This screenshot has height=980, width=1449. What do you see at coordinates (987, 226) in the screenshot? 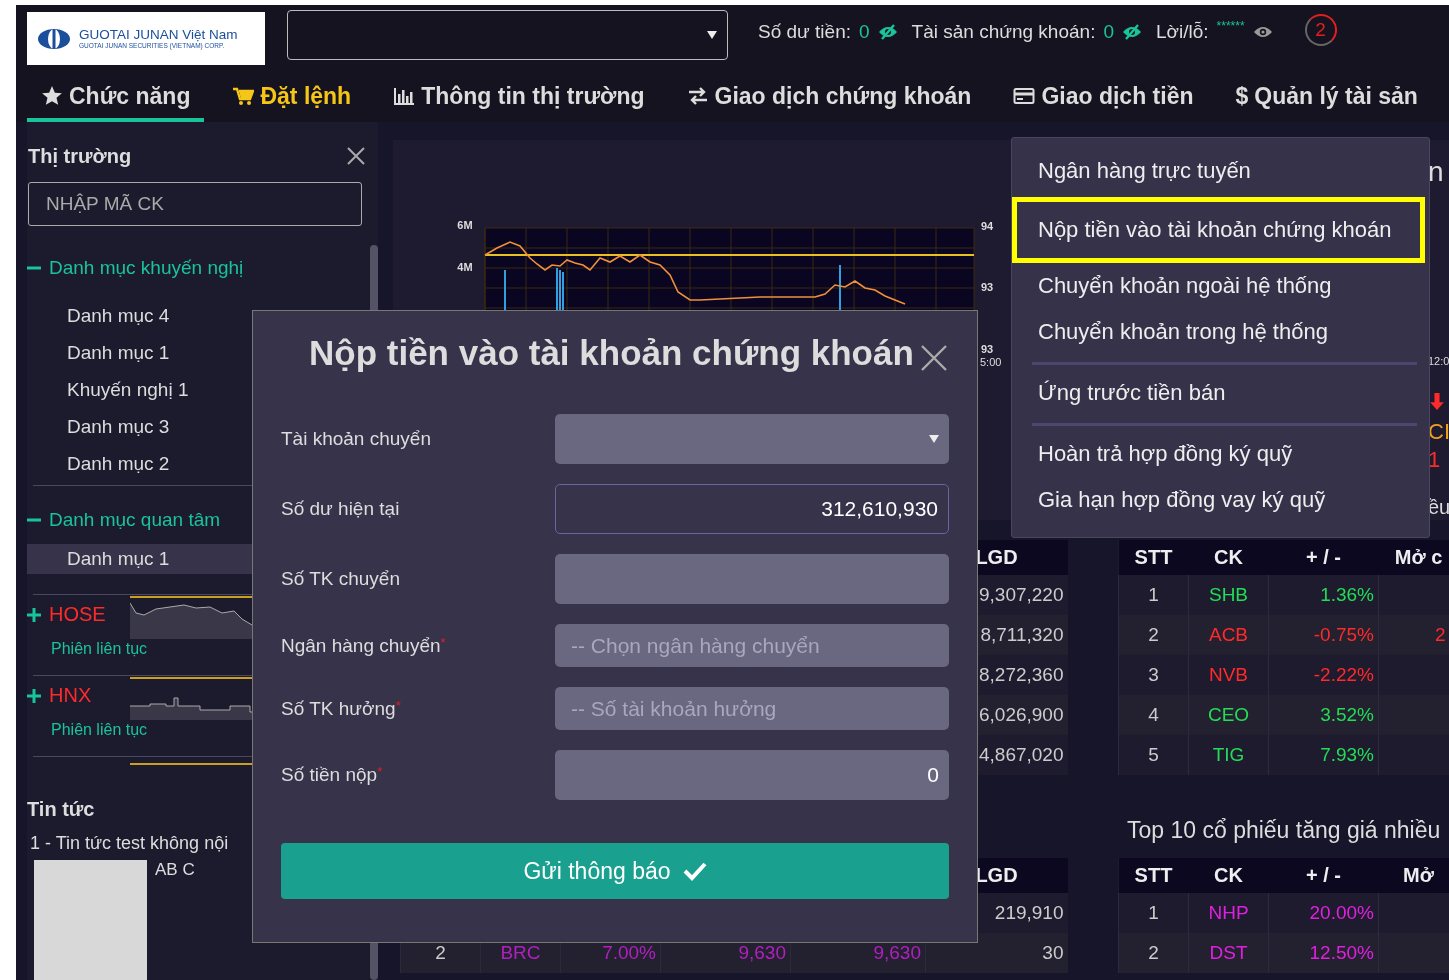
I see `axis-label: 94` at bounding box center [987, 226].